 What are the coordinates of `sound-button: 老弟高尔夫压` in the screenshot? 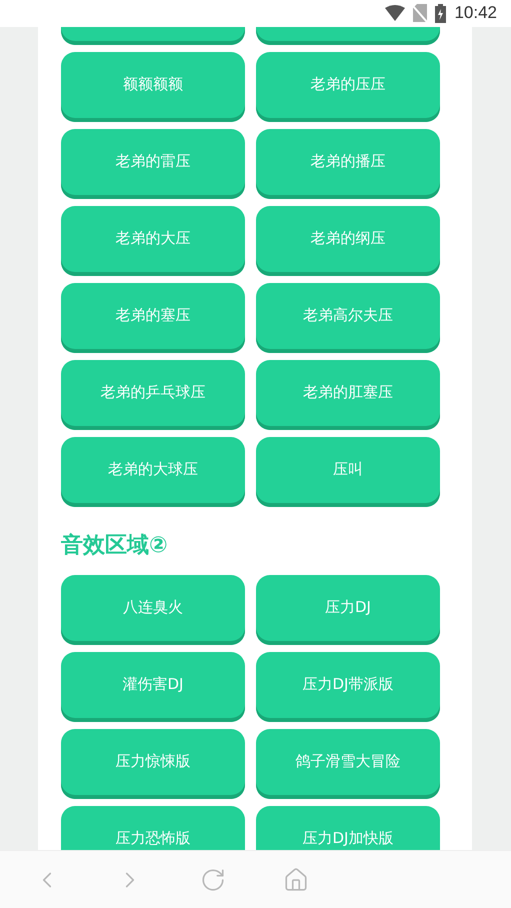 It's located at (348, 317).